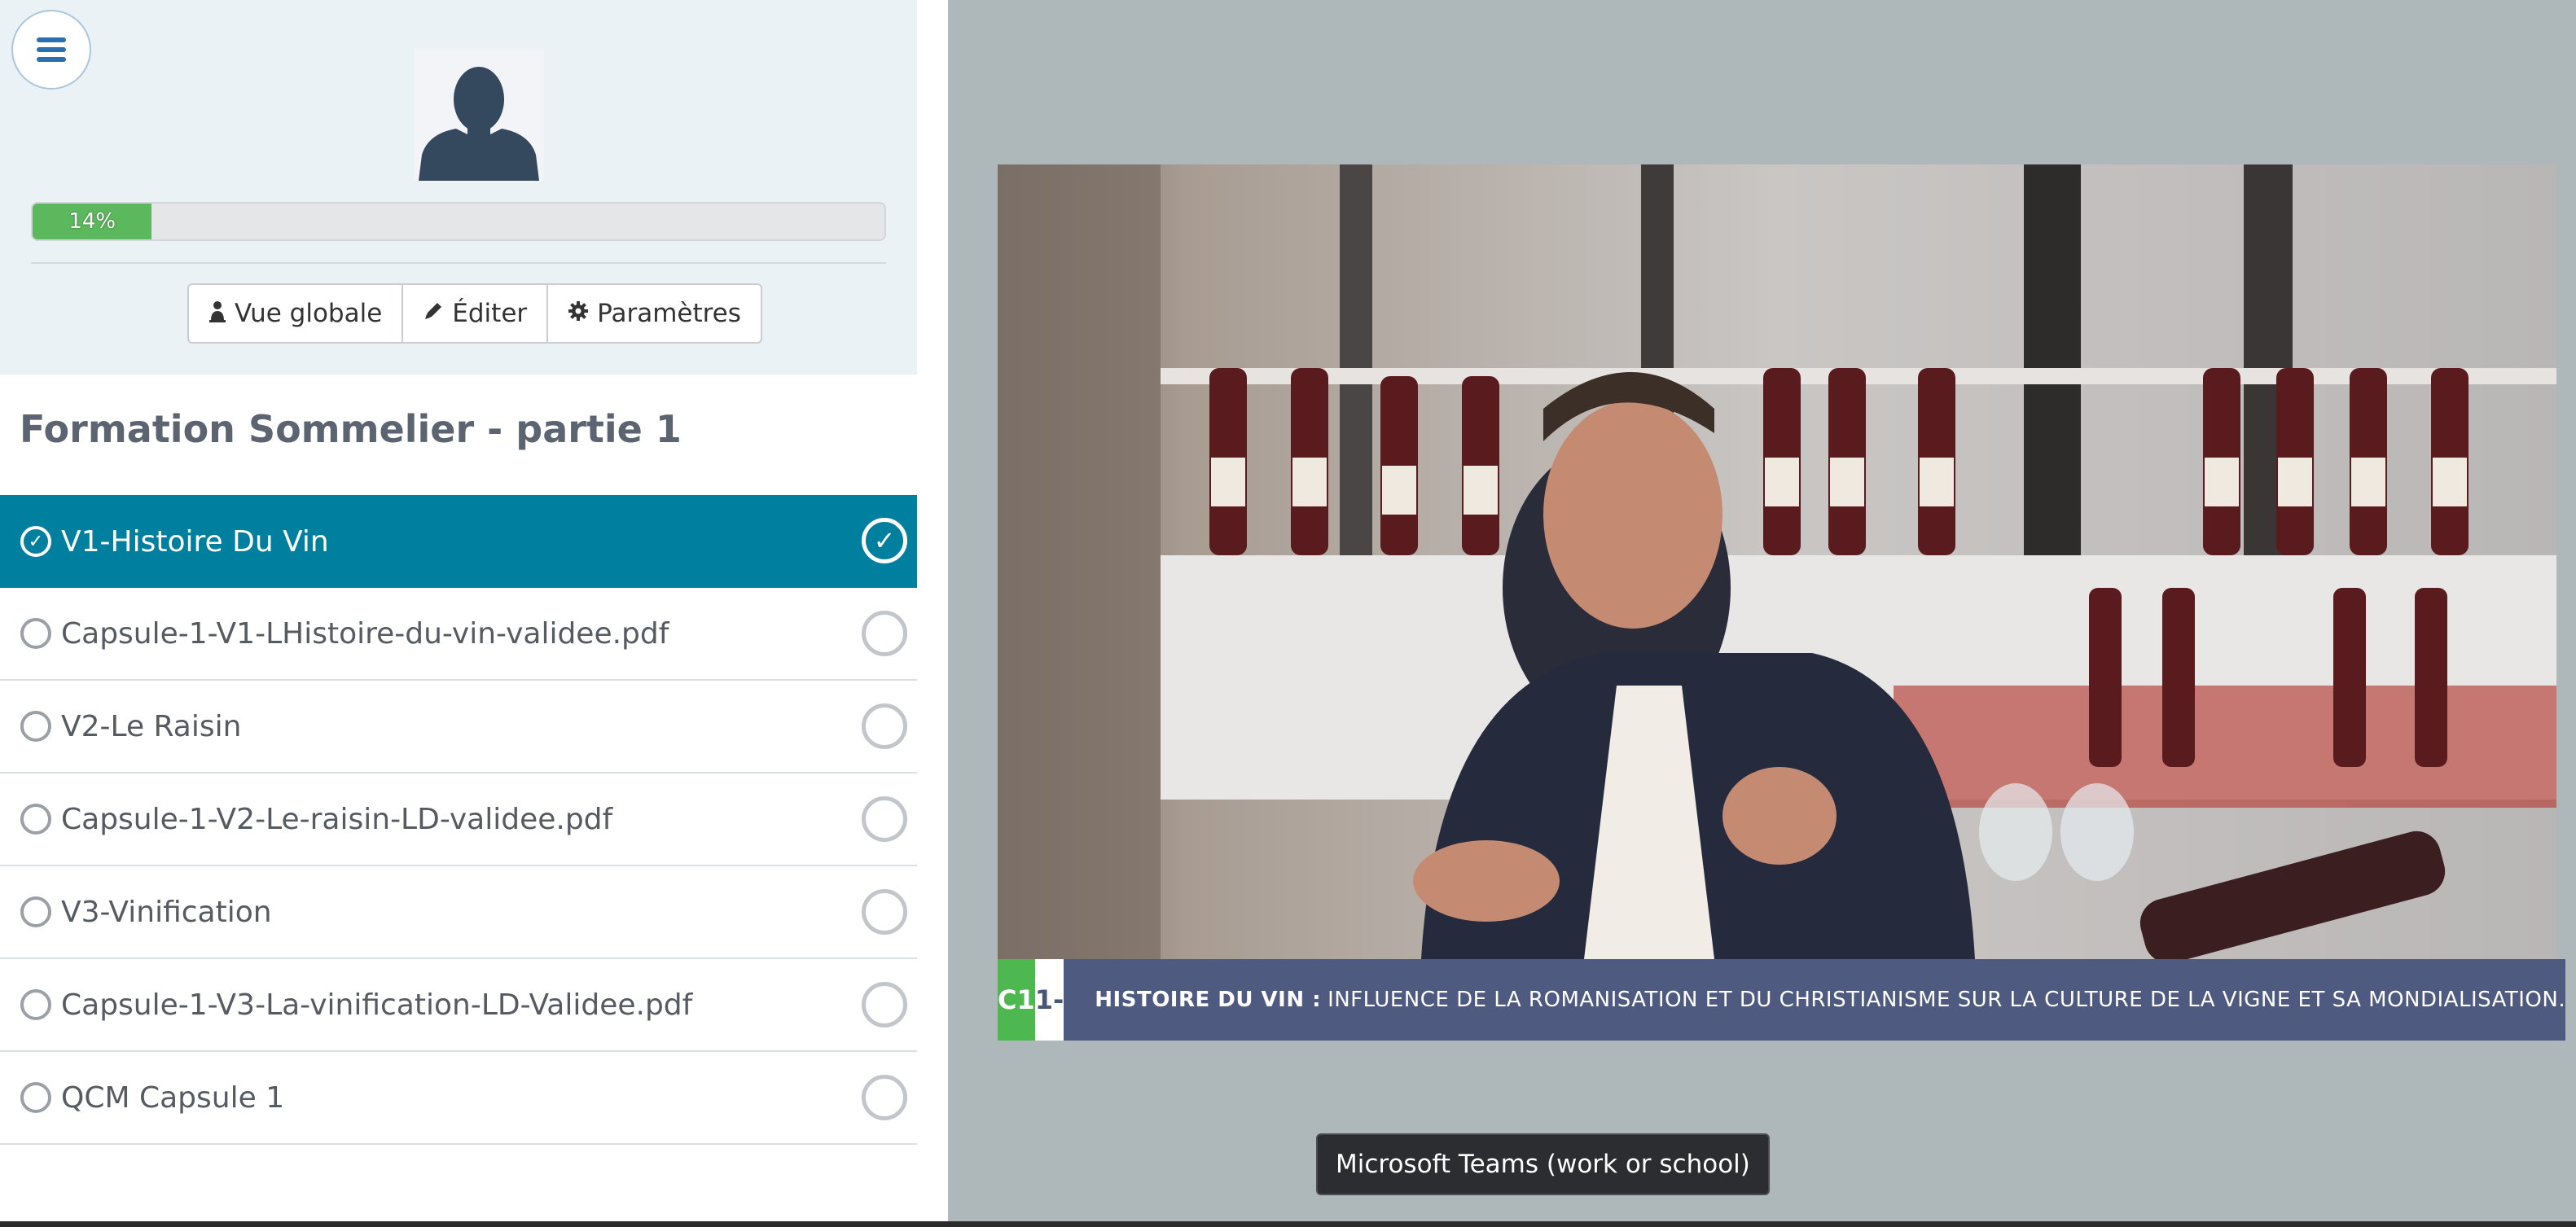 The image size is (2576, 1227). I want to click on course-title: Formation Sommelier - partie 1, so click(351, 429).